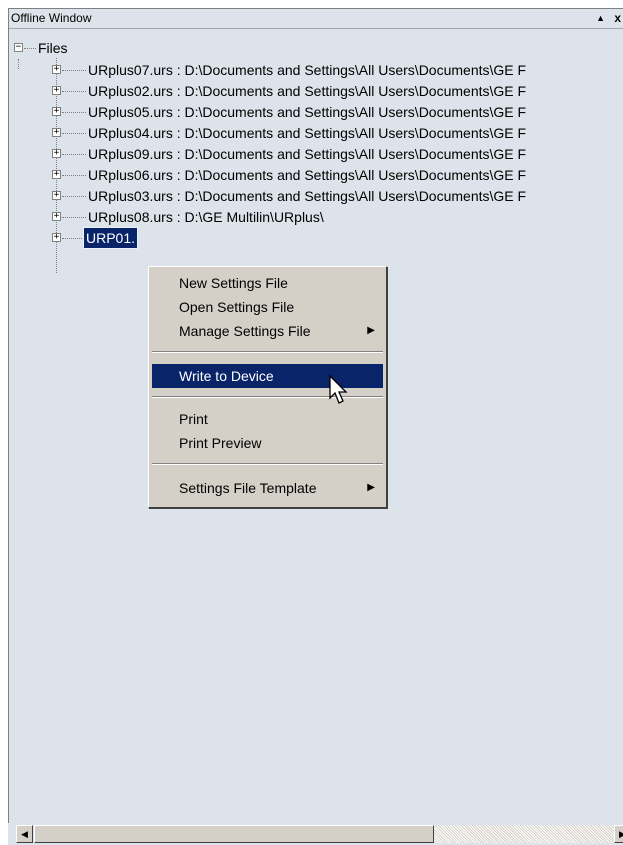  I want to click on menu-item-print-preview: Print Preview, so click(267, 443).